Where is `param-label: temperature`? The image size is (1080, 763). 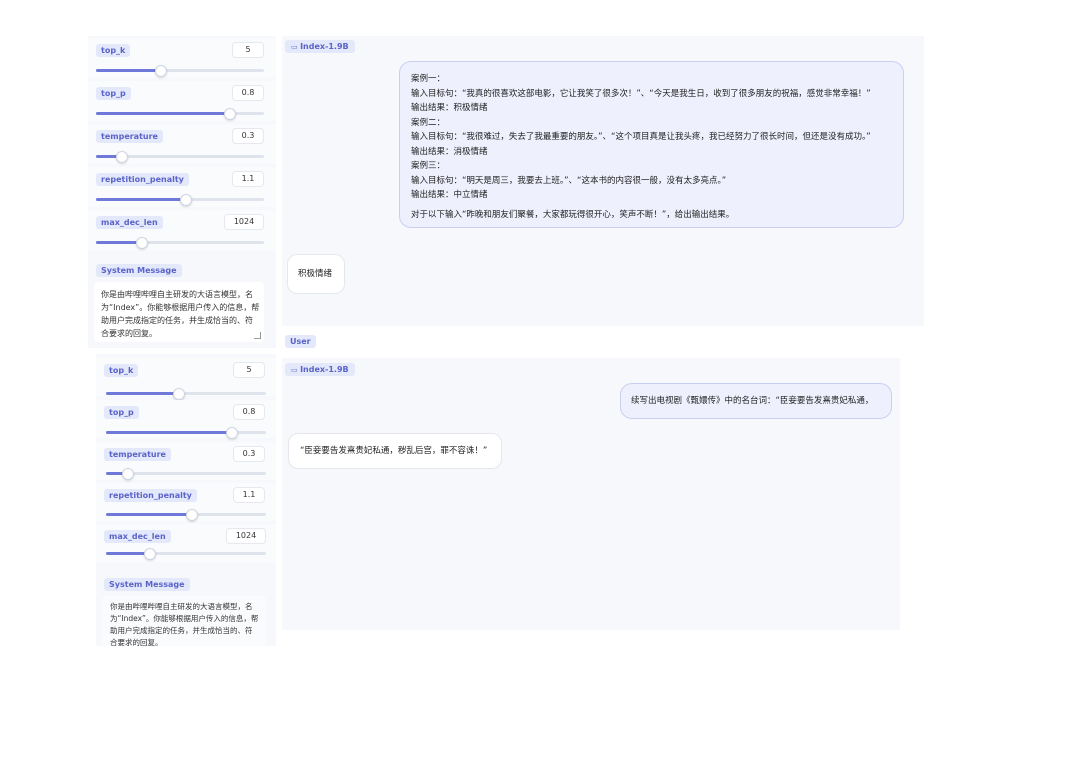
param-label: temperature is located at coordinates (137, 454).